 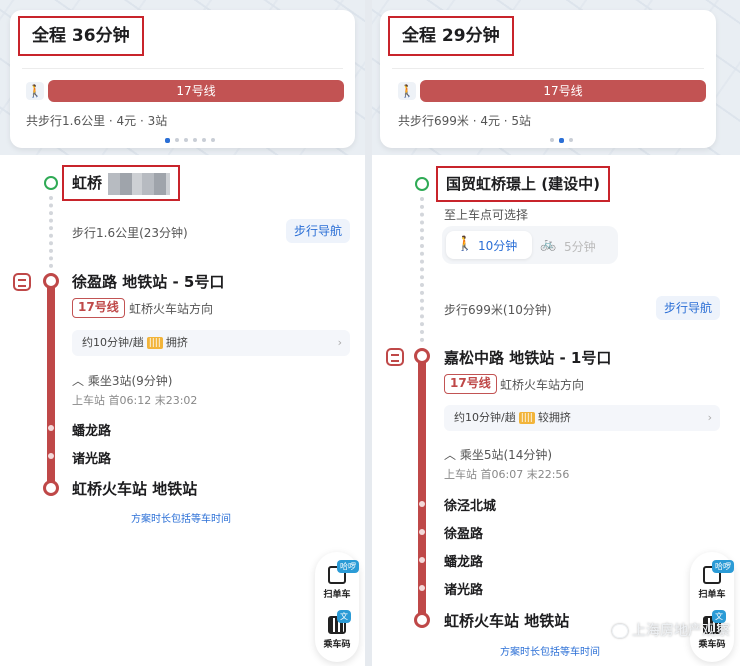 What do you see at coordinates (506, 455) in the screenshot?
I see `ride-summary-text: 乘坐5站(14分钟)` at bounding box center [506, 455].